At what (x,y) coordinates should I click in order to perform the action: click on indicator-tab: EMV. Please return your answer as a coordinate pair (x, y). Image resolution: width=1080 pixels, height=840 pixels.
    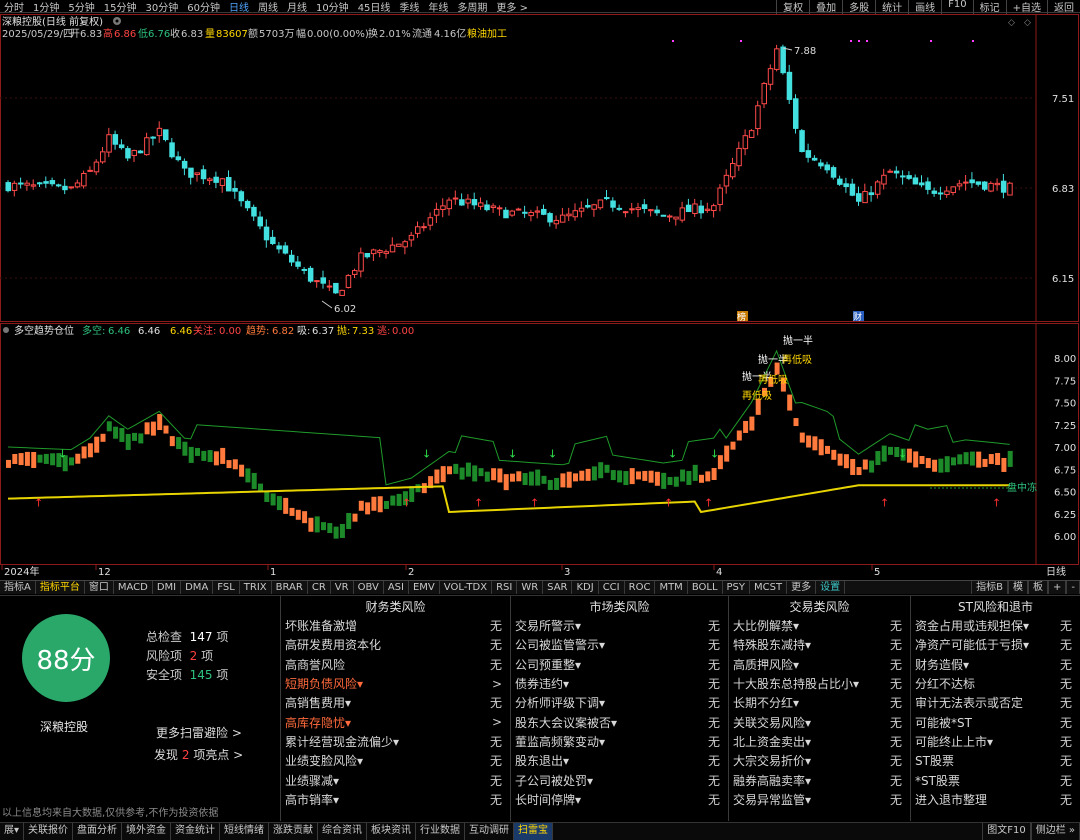
    Looking at the image, I should click on (424, 587).